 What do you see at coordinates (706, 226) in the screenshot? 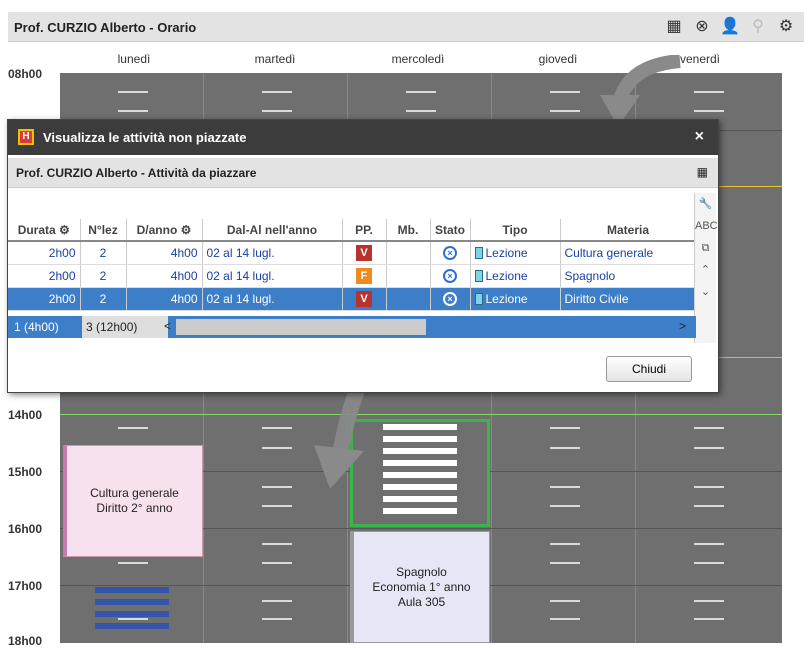
I see `abc-sort-icon: ABC` at bounding box center [706, 226].